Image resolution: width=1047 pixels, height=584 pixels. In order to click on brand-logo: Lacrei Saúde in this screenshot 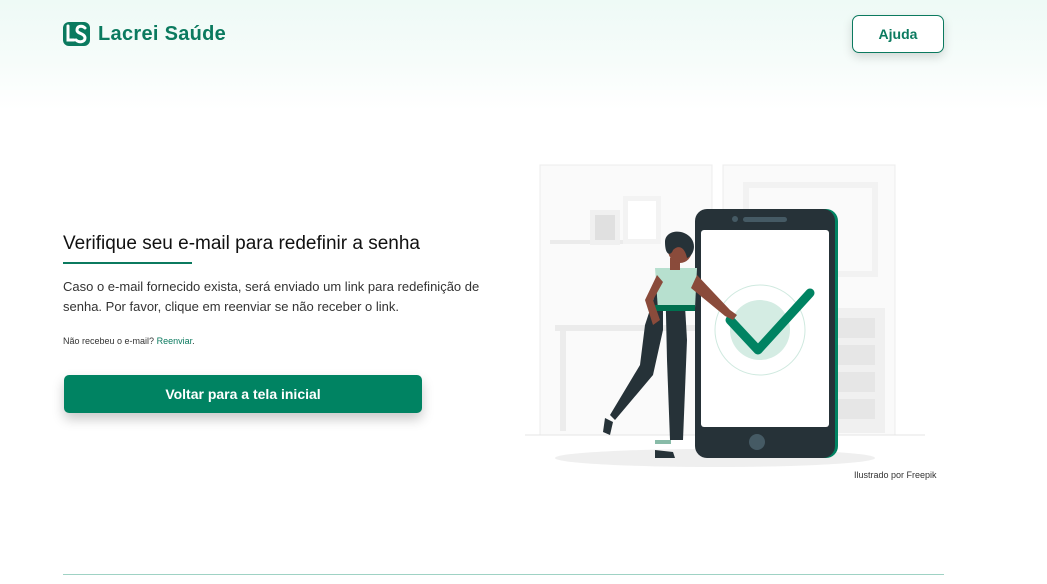, I will do `click(144, 34)`.